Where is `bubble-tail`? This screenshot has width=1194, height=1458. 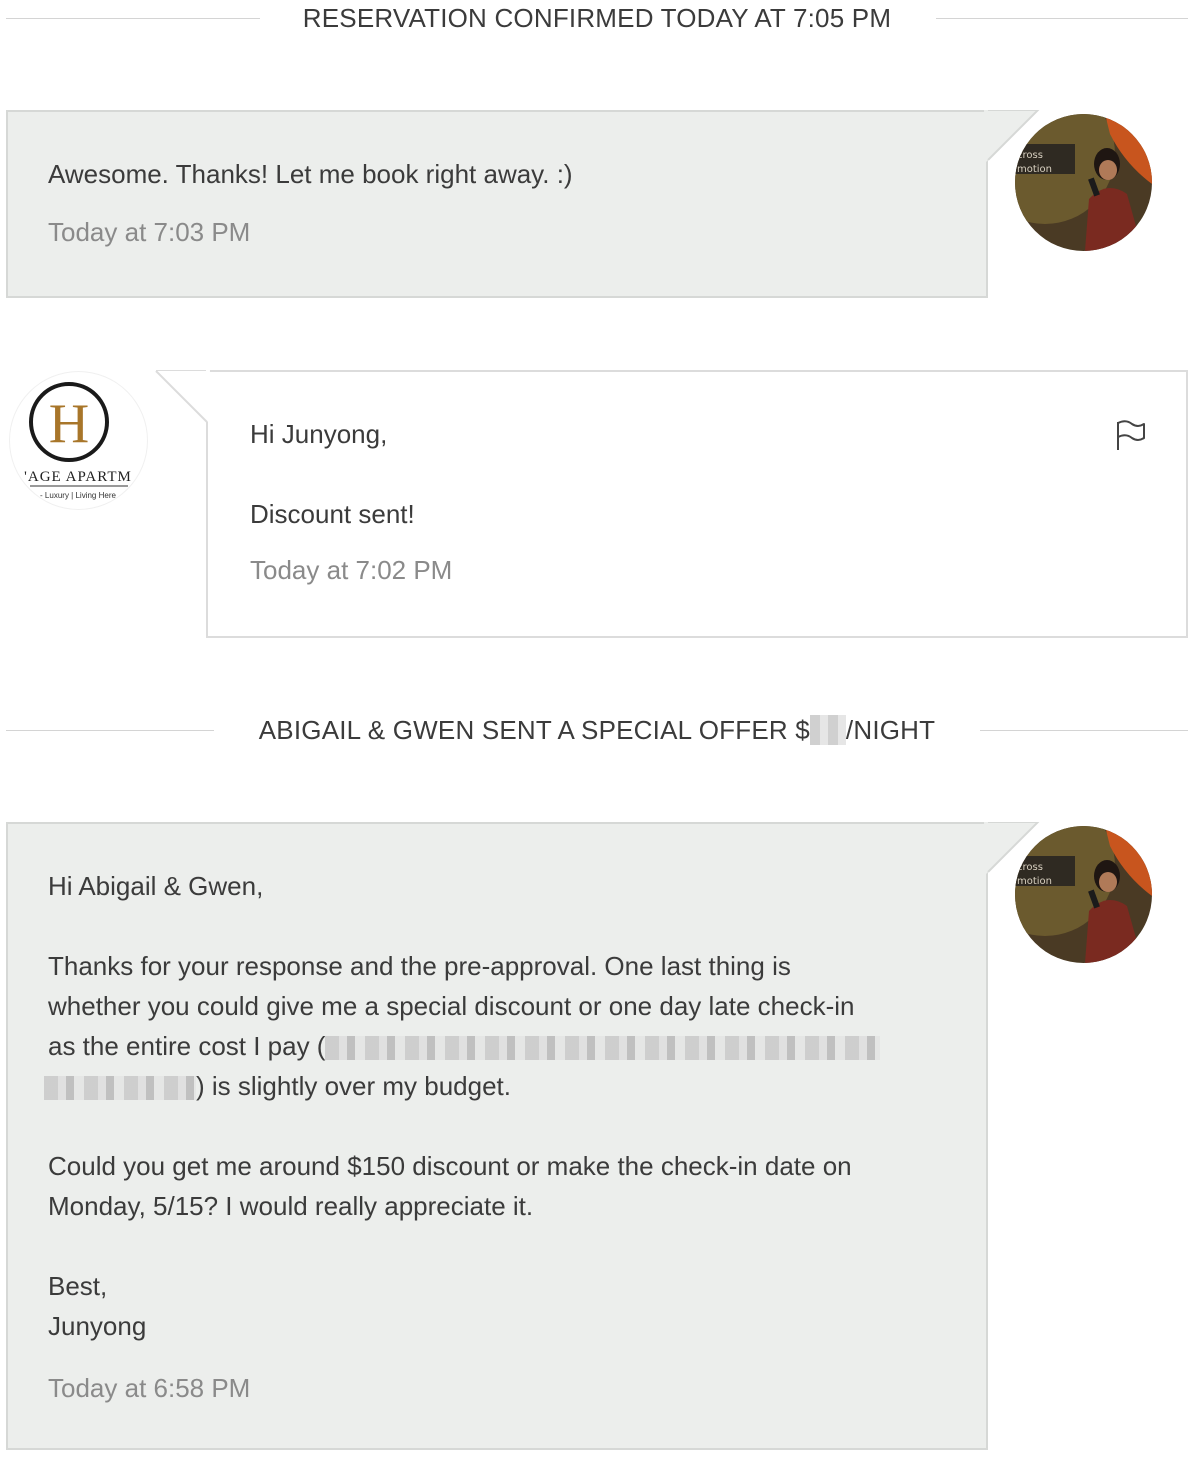
bubble-tail is located at coordinates (182, 396).